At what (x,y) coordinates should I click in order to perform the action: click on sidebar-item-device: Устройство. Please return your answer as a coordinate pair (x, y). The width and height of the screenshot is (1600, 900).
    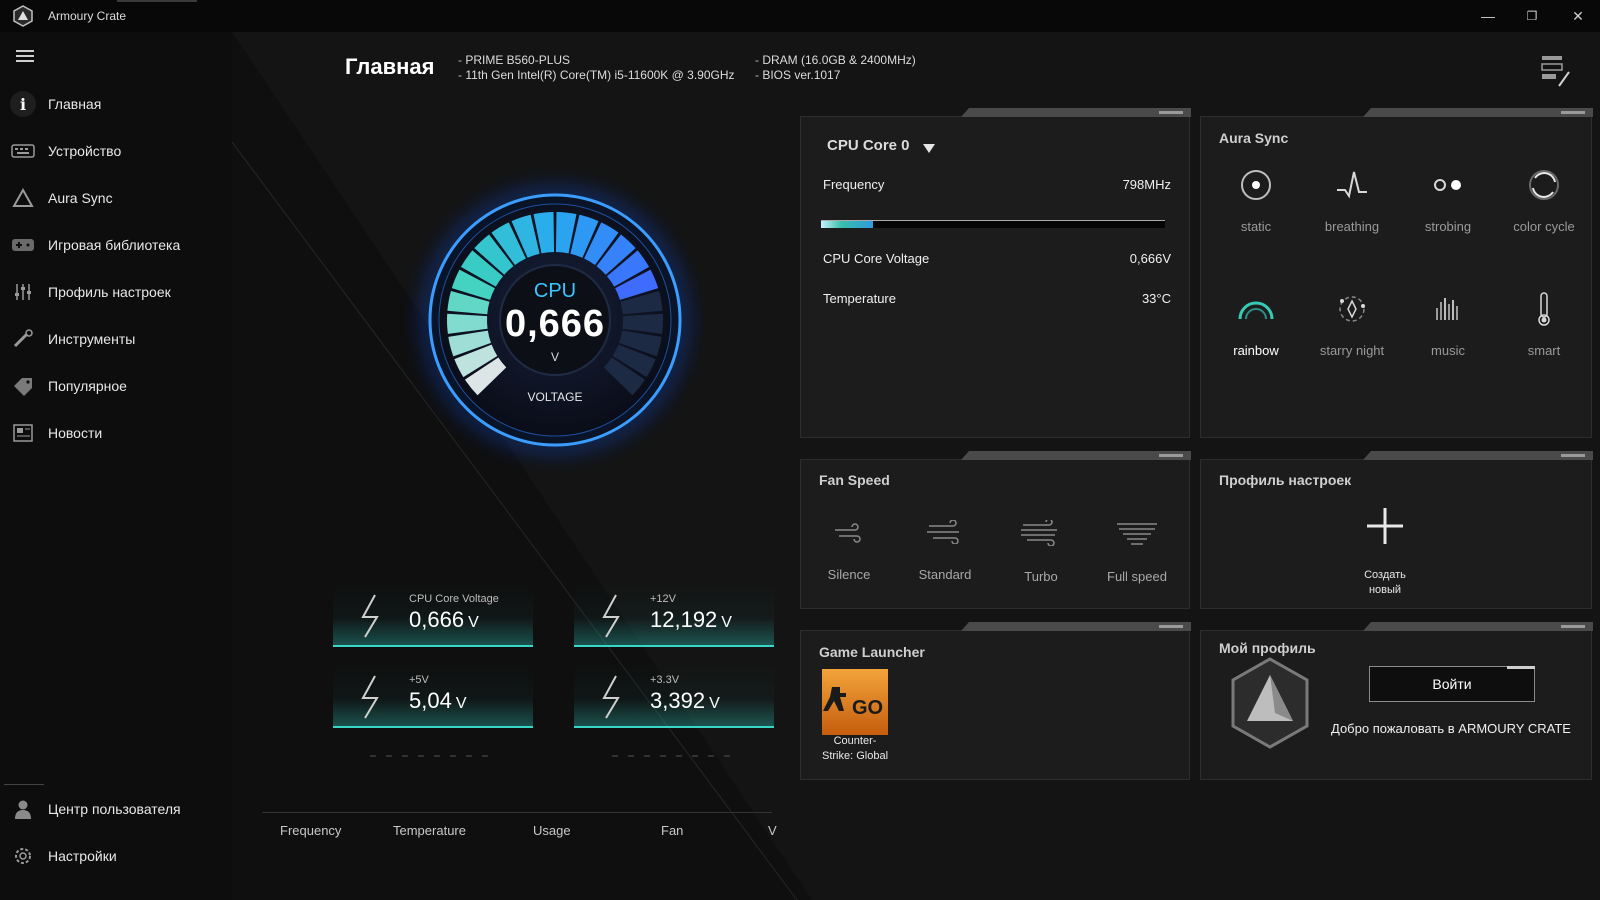
    Looking at the image, I should click on (116, 151).